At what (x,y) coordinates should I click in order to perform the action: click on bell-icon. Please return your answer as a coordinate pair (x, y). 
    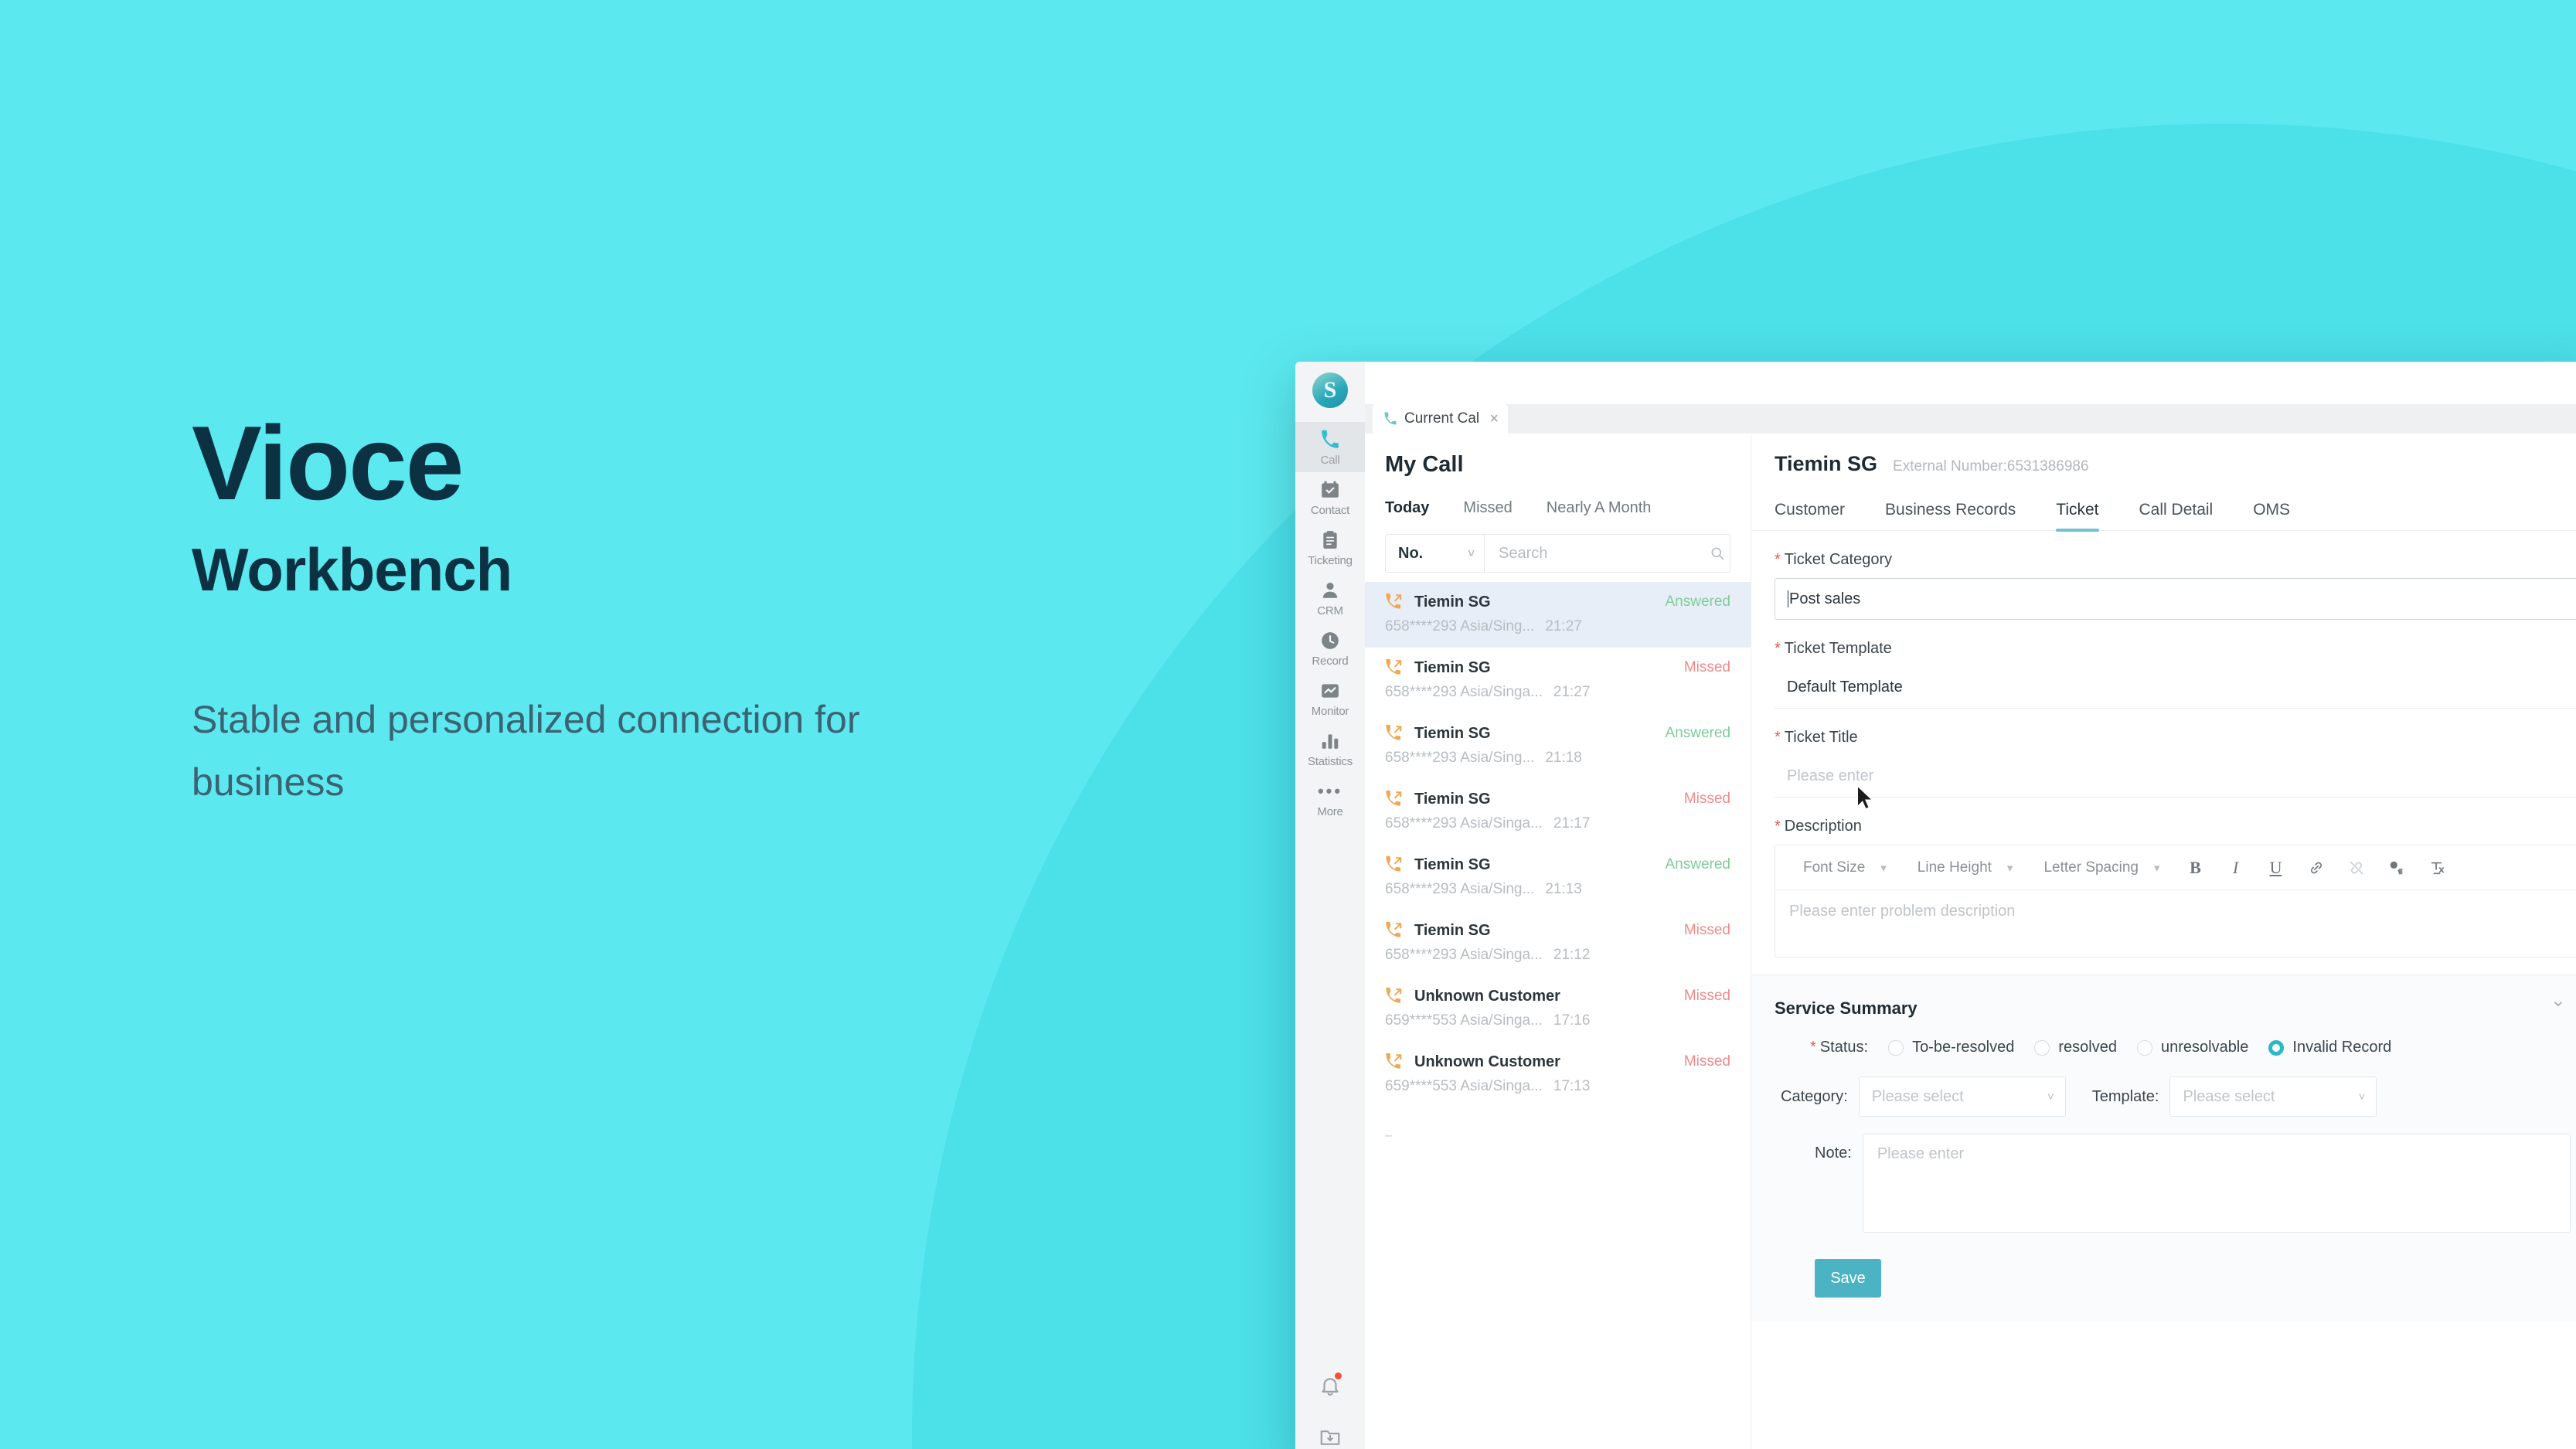
    Looking at the image, I should click on (1330, 1384).